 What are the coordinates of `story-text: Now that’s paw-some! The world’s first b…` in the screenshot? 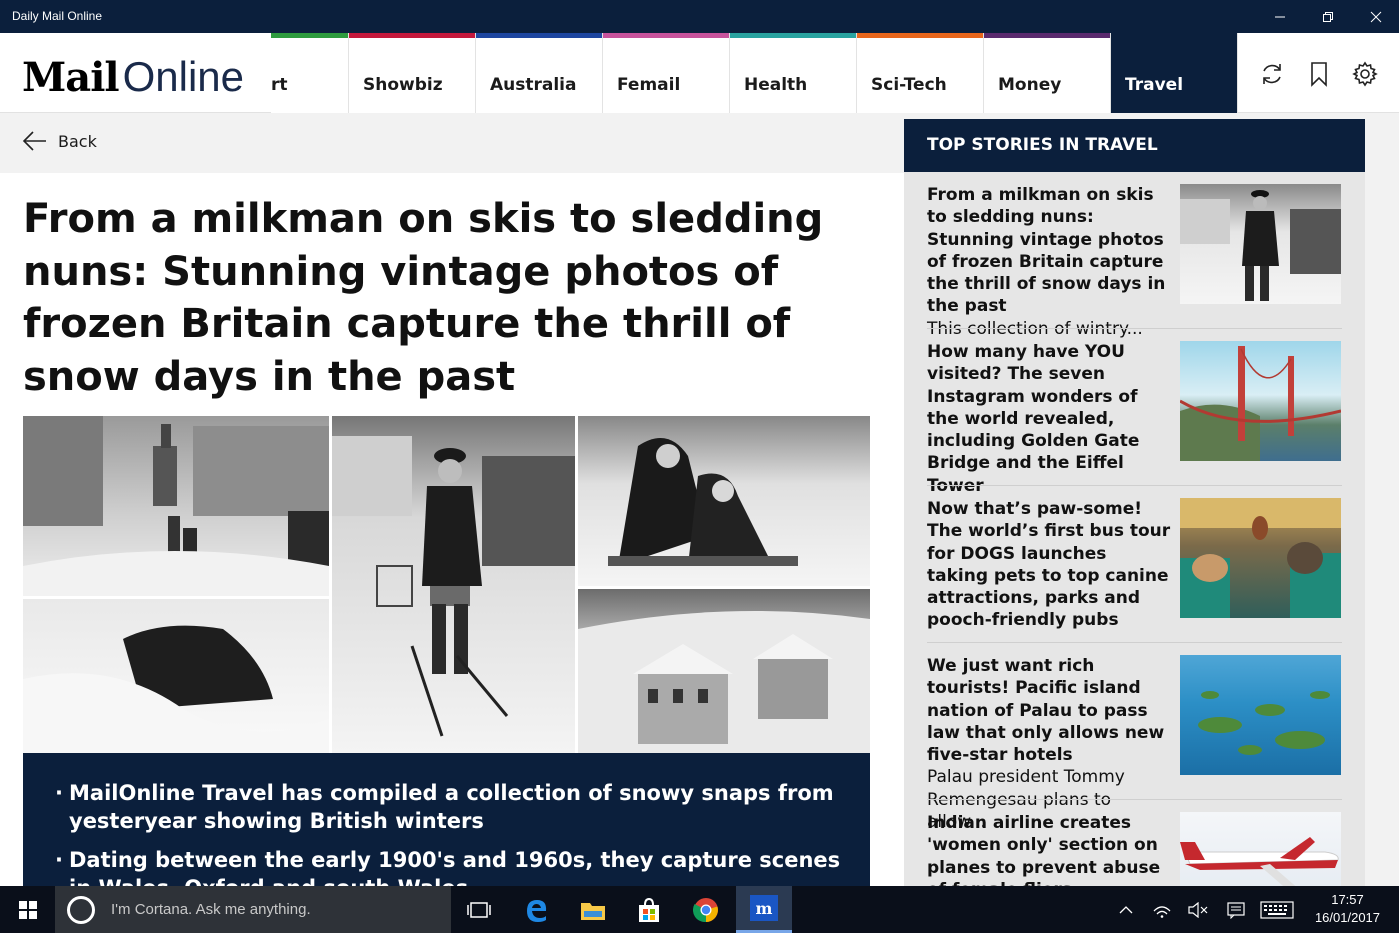 It's located at (1049, 565).